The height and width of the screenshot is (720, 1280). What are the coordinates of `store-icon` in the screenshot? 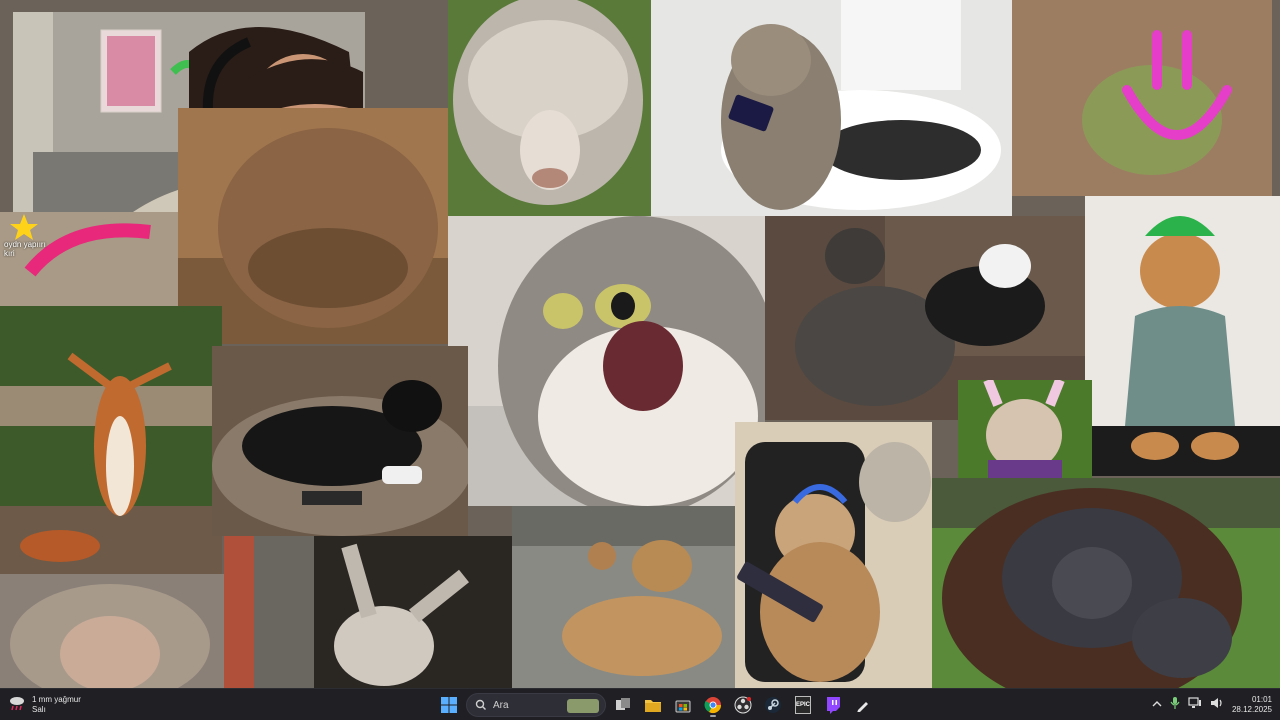 It's located at (683, 706).